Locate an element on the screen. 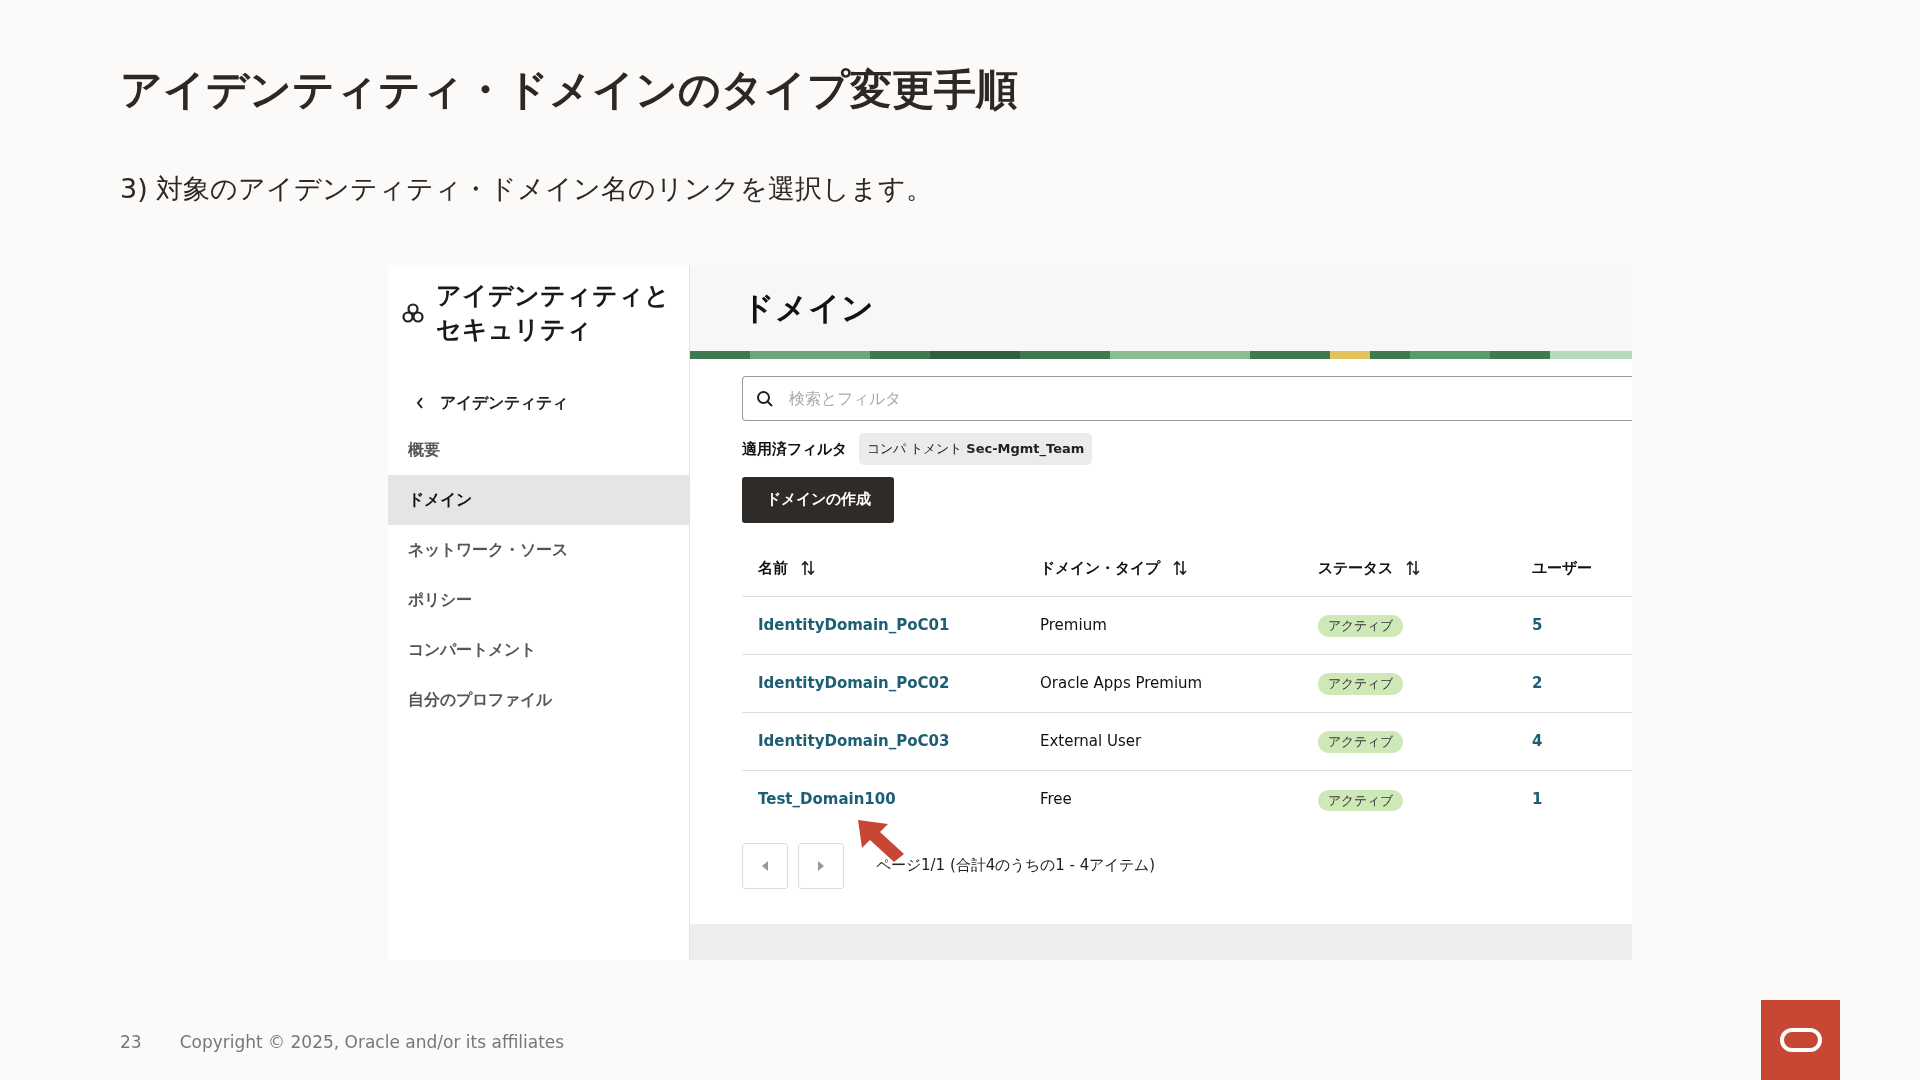  table-cell-text: Free is located at coordinates (1056, 800).